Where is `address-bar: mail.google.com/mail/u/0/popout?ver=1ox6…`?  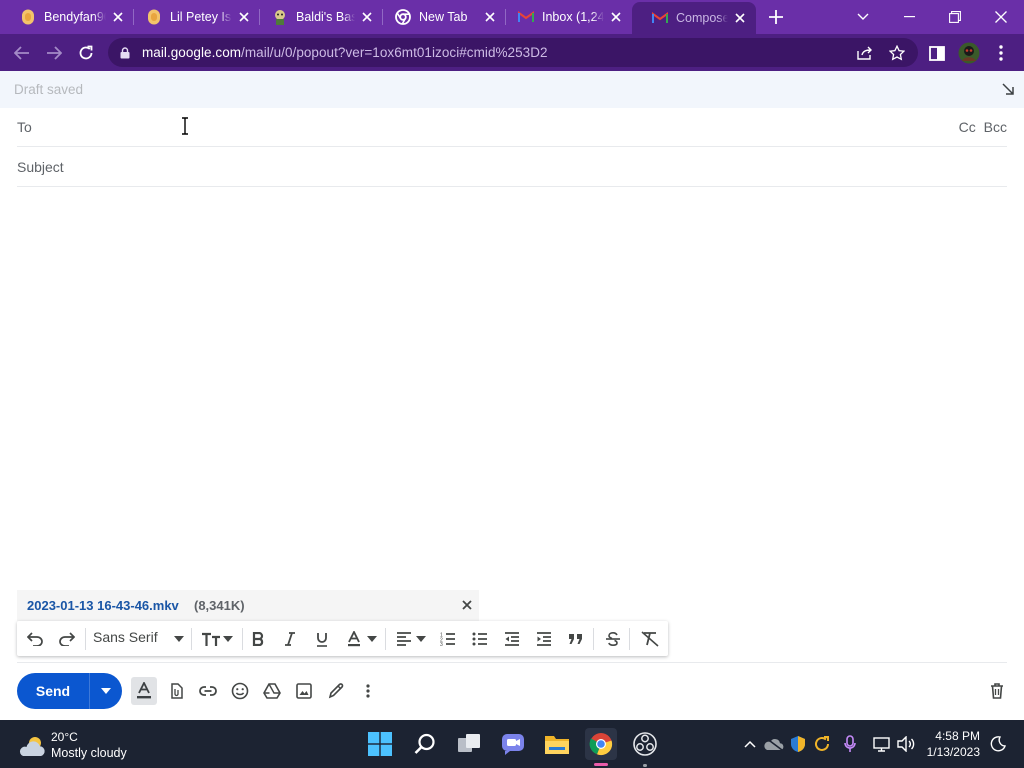 address-bar: mail.google.com/mail/u/0/popout?ver=1ox6… is located at coordinates (513, 52).